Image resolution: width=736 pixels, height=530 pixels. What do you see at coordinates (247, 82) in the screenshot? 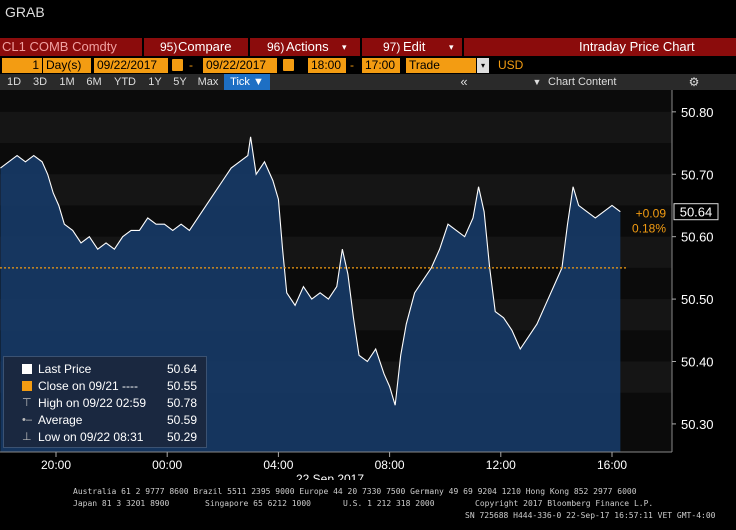
I see `tick-interval-select: Tick ▼` at bounding box center [247, 82].